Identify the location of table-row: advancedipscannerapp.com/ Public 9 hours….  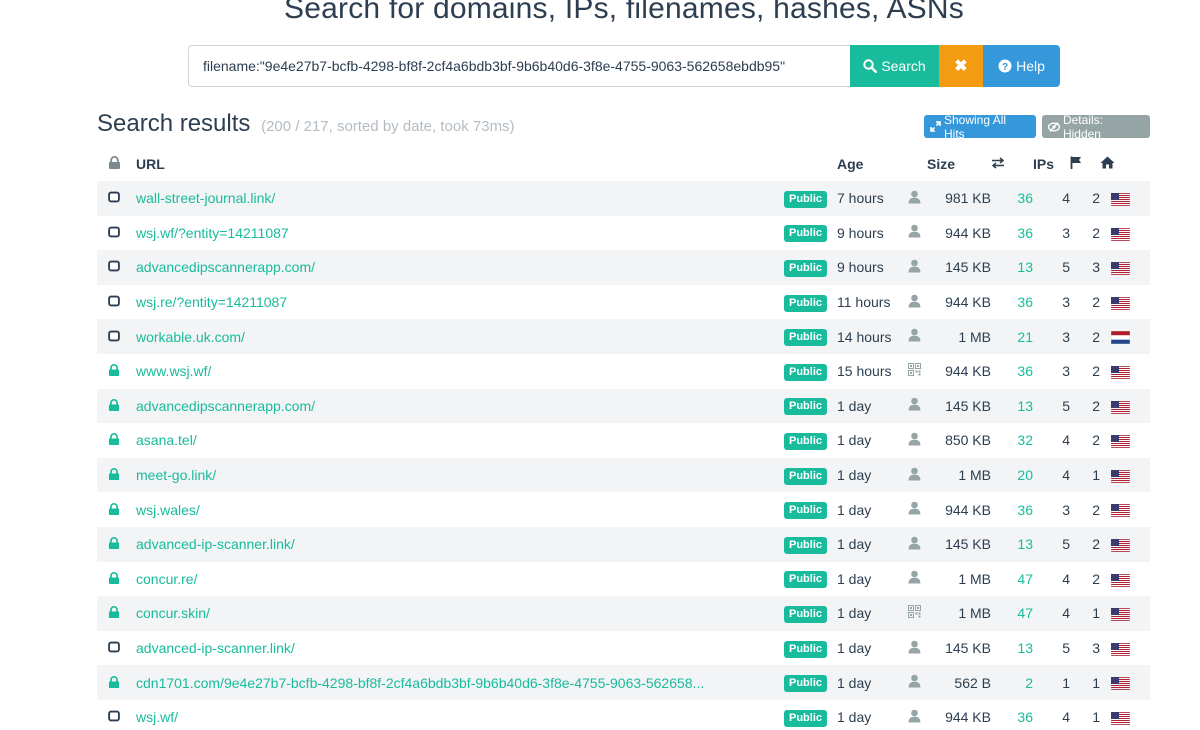
(623, 267).